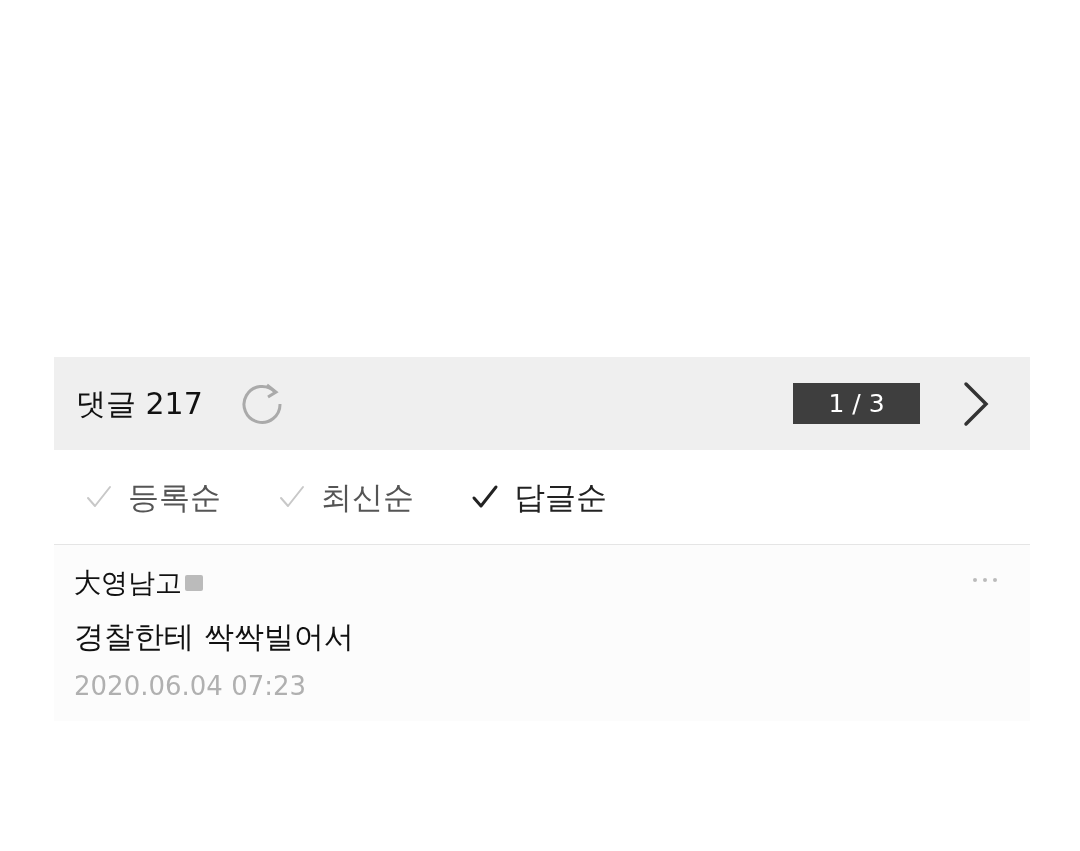  Describe the element at coordinates (194, 583) in the screenshot. I see `badge-icon` at that location.